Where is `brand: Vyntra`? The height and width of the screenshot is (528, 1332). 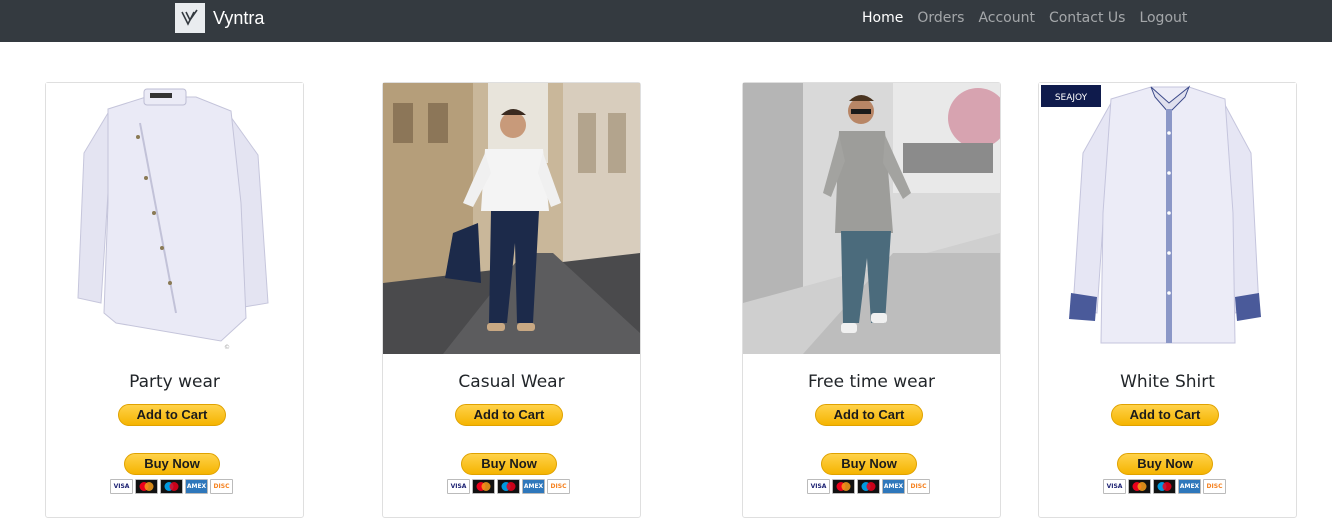
brand: Vyntra is located at coordinates (219, 18).